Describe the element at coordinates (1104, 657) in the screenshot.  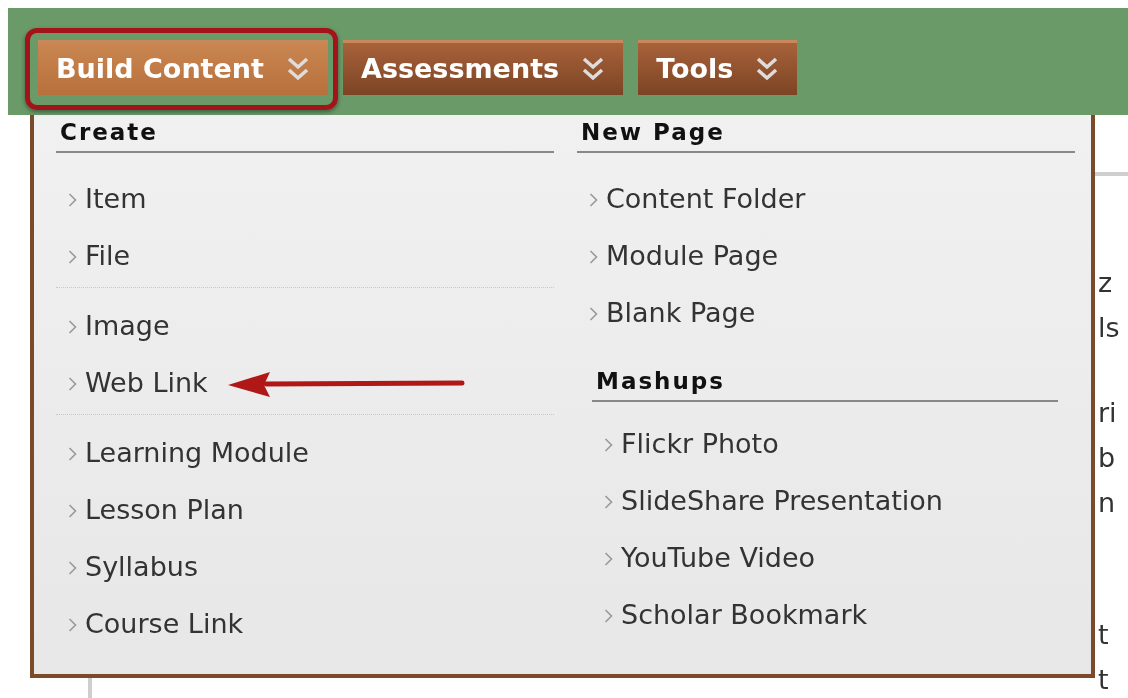
I see `body-text: t t` at that location.